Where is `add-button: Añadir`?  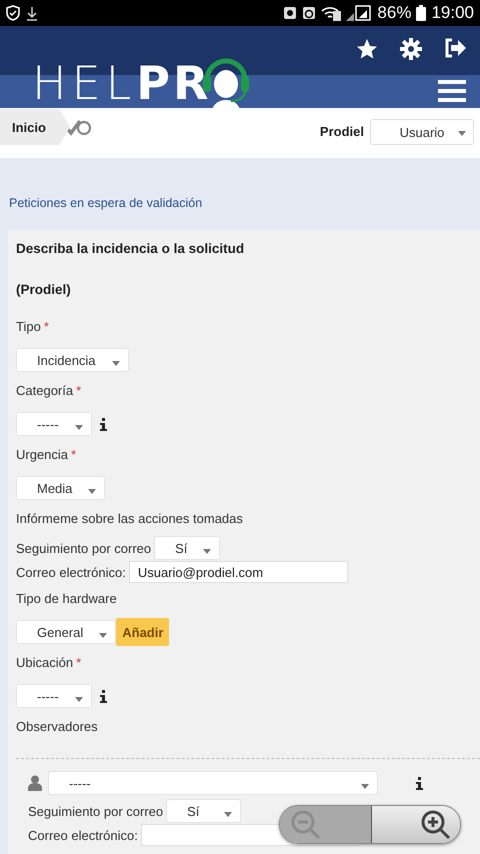 add-button: Añadir is located at coordinates (143, 632).